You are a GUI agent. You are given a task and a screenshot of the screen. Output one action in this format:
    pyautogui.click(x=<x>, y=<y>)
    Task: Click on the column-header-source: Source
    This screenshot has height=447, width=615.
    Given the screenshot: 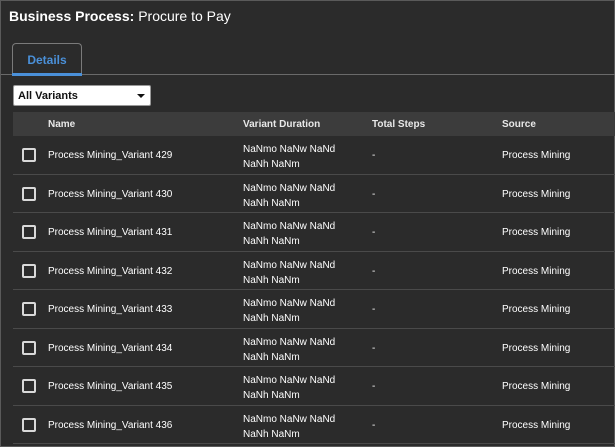 What is the action you would take?
    pyautogui.click(x=519, y=124)
    